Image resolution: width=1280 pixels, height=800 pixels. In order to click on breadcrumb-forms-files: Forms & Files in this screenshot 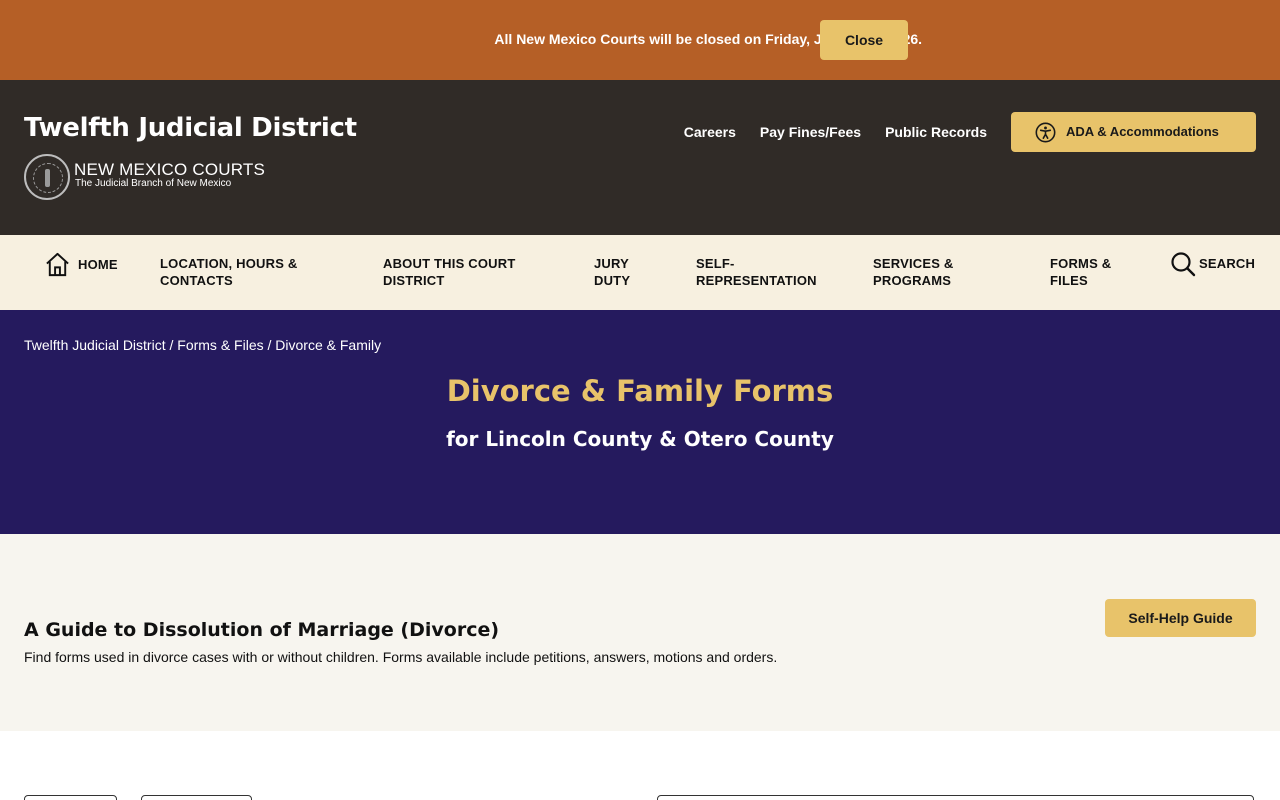, I will do `click(220, 345)`.